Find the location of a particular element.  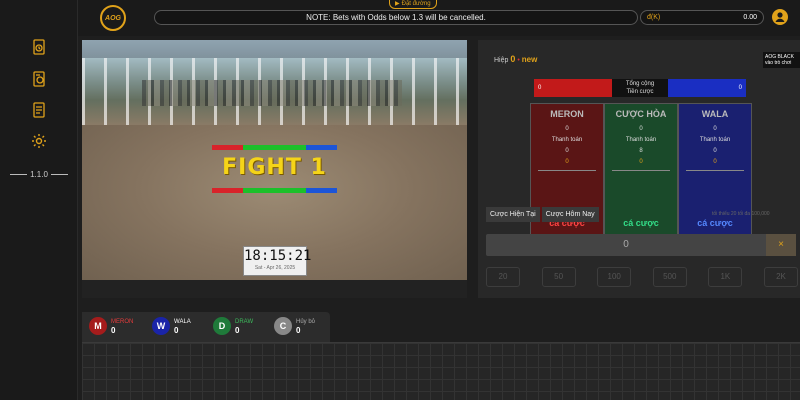

bet-card-draw: CƯỢC HÒA 0 Thanh toán 8 0 cá cược is located at coordinates (641, 169).